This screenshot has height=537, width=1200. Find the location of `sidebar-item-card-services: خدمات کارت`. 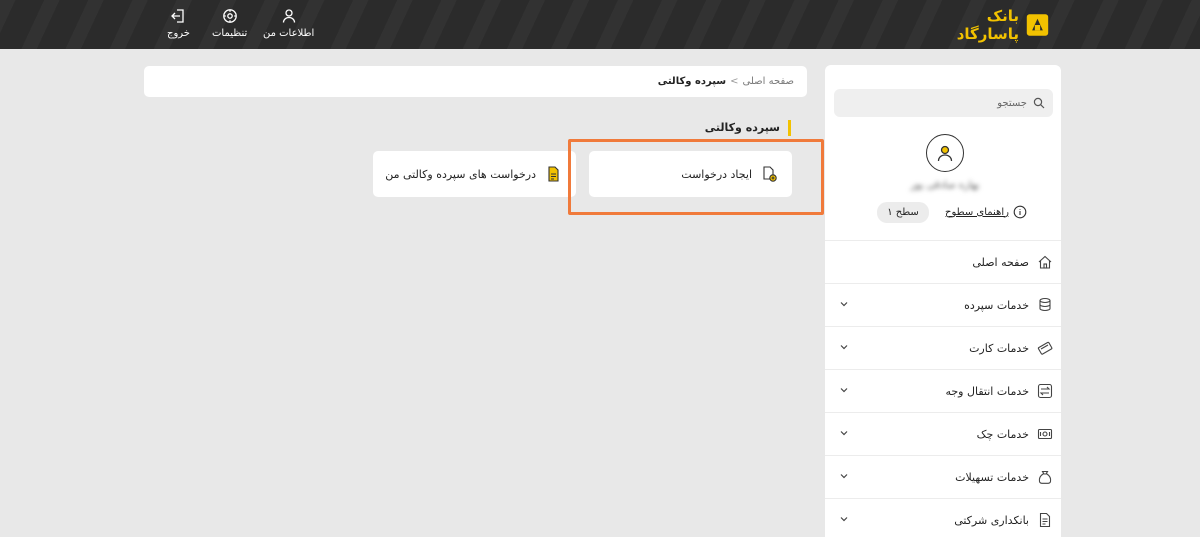

sidebar-item-card-services: خدمات کارت is located at coordinates (943, 348).